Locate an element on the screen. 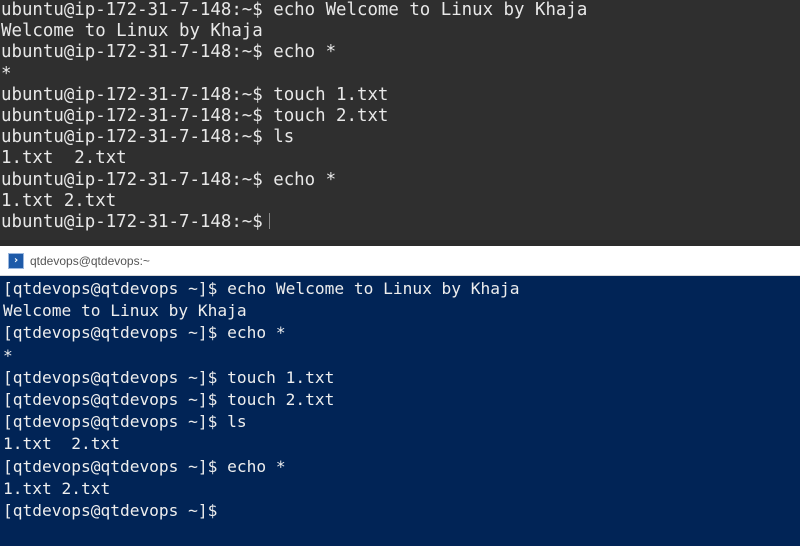  terminal-prompt-line: ubuntu@ip-172-31-7-148:~$ is located at coordinates (400, 222).